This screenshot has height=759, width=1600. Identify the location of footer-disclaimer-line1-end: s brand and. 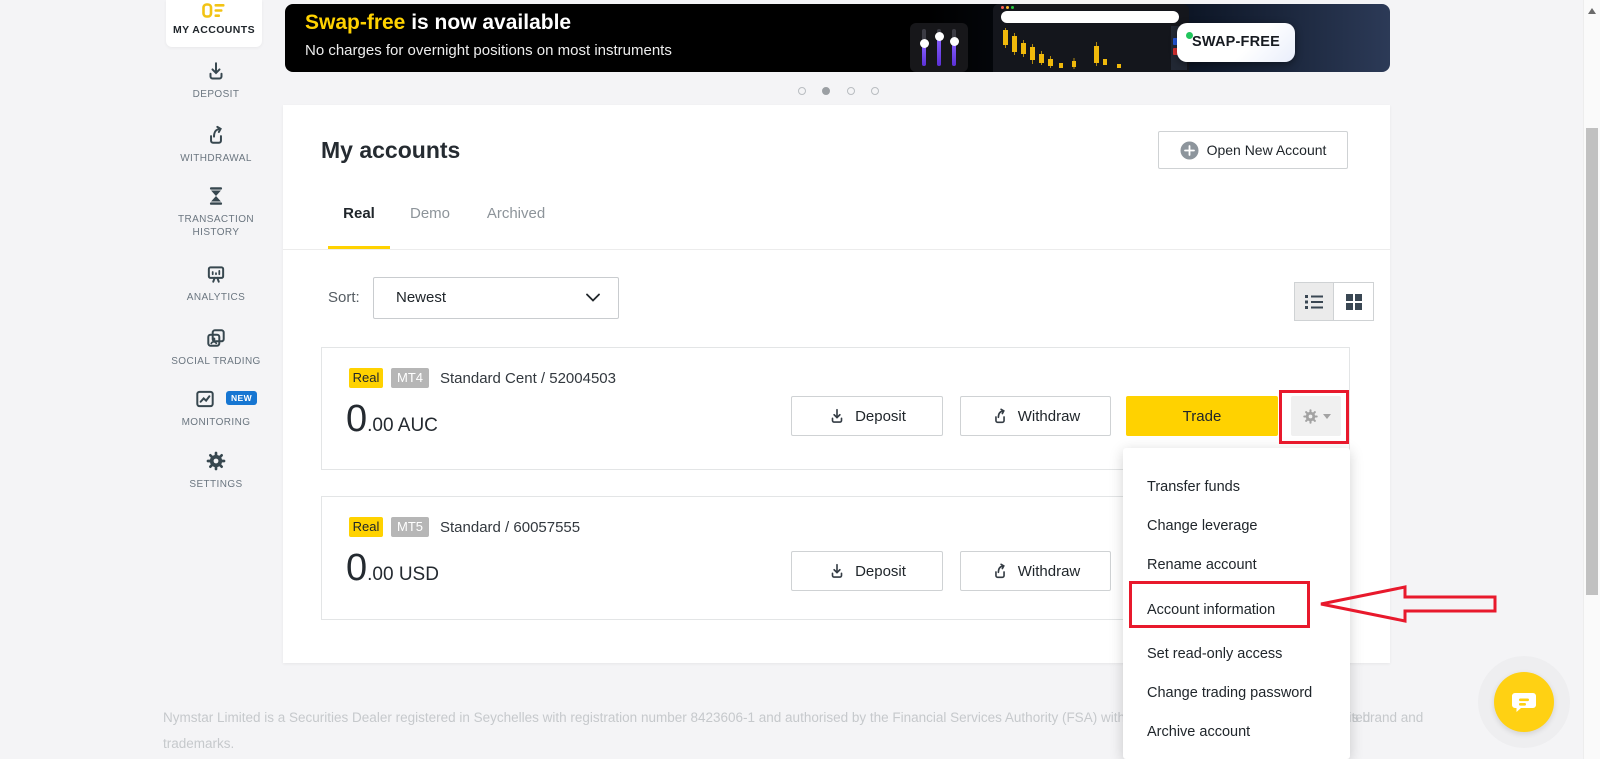
(1388, 717).